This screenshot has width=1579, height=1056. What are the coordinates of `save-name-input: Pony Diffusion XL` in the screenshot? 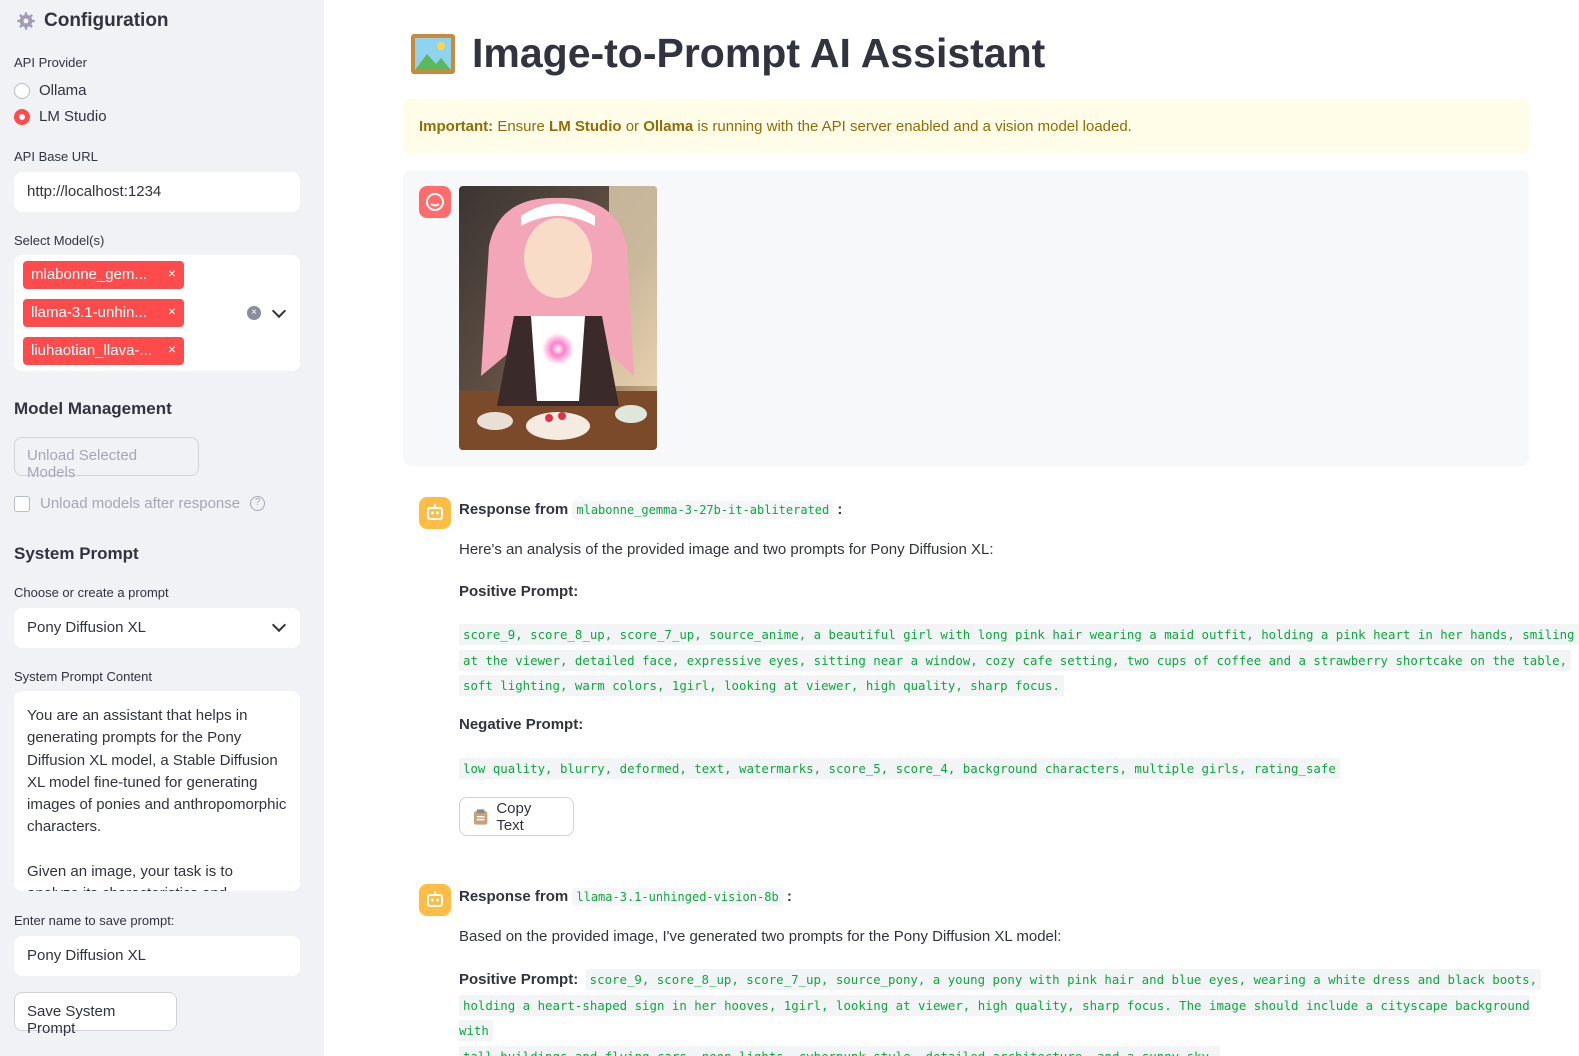 It's located at (157, 956).